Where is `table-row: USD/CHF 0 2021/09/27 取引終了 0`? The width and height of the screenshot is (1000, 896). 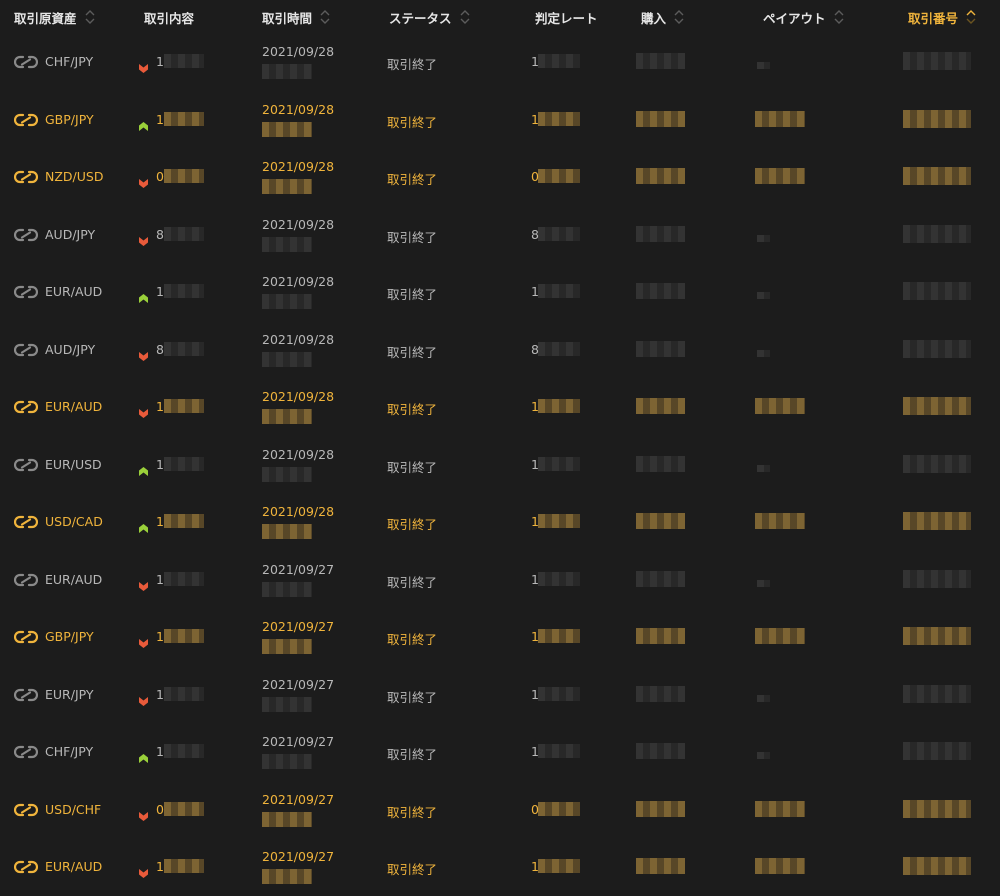
table-row: USD/CHF 0 2021/09/27 取引終了 0 is located at coordinates (500, 809).